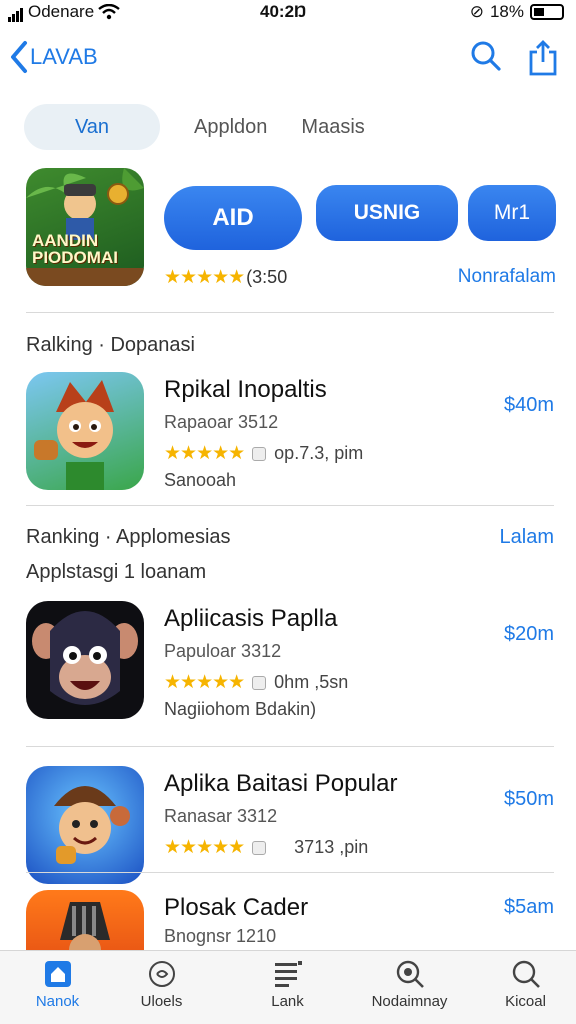 Image resolution: width=576 pixels, height=1024 pixels. I want to click on tab-label: Nanok, so click(57, 1001).